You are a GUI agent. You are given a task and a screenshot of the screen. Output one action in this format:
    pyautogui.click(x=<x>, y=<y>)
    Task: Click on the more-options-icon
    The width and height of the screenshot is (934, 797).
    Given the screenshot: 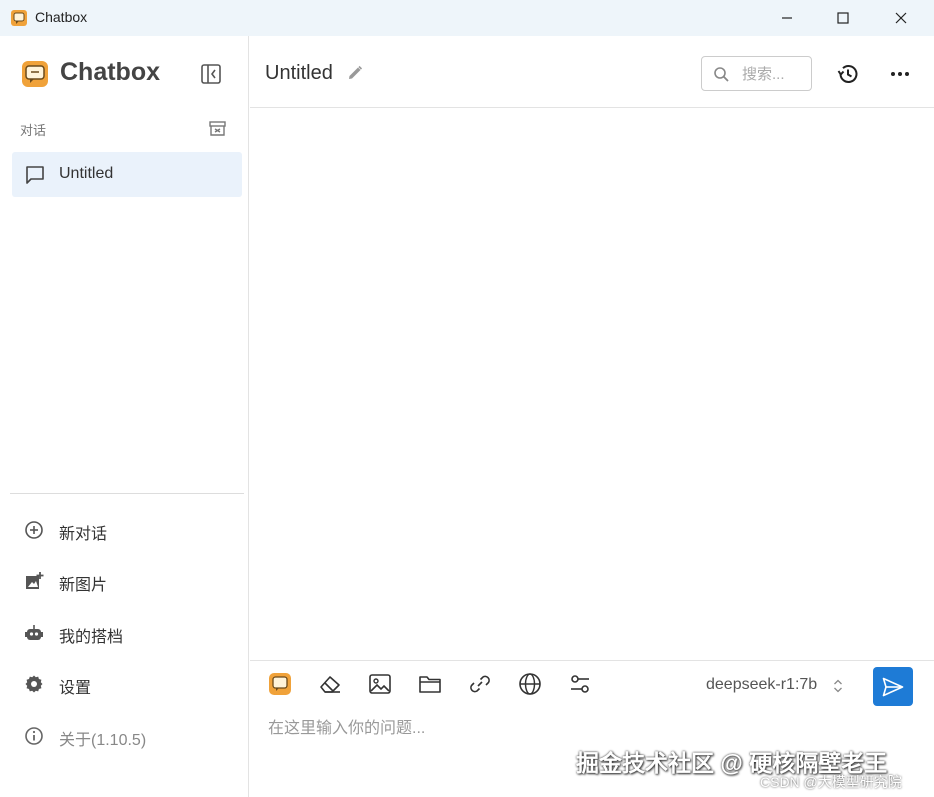 What is the action you would take?
    pyautogui.click(x=900, y=74)
    